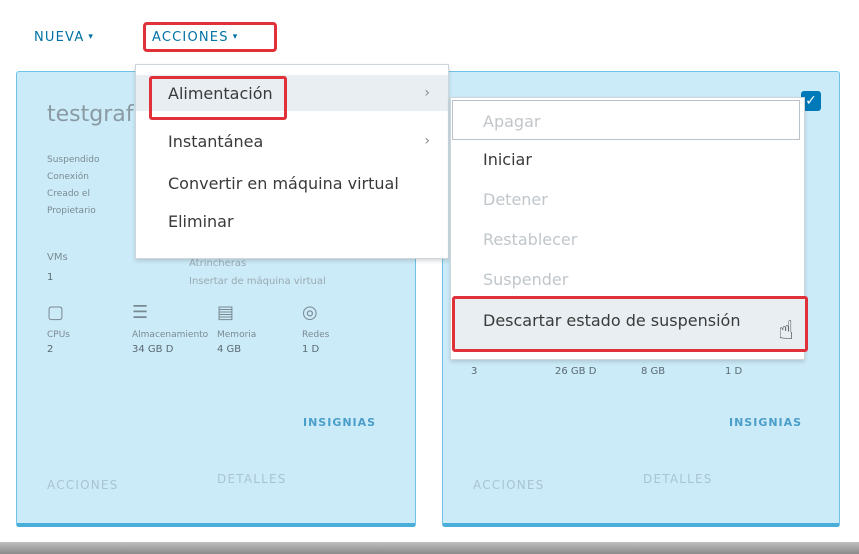 This screenshot has height=554, width=859. I want to click on vms-label: VMs, so click(57, 257).